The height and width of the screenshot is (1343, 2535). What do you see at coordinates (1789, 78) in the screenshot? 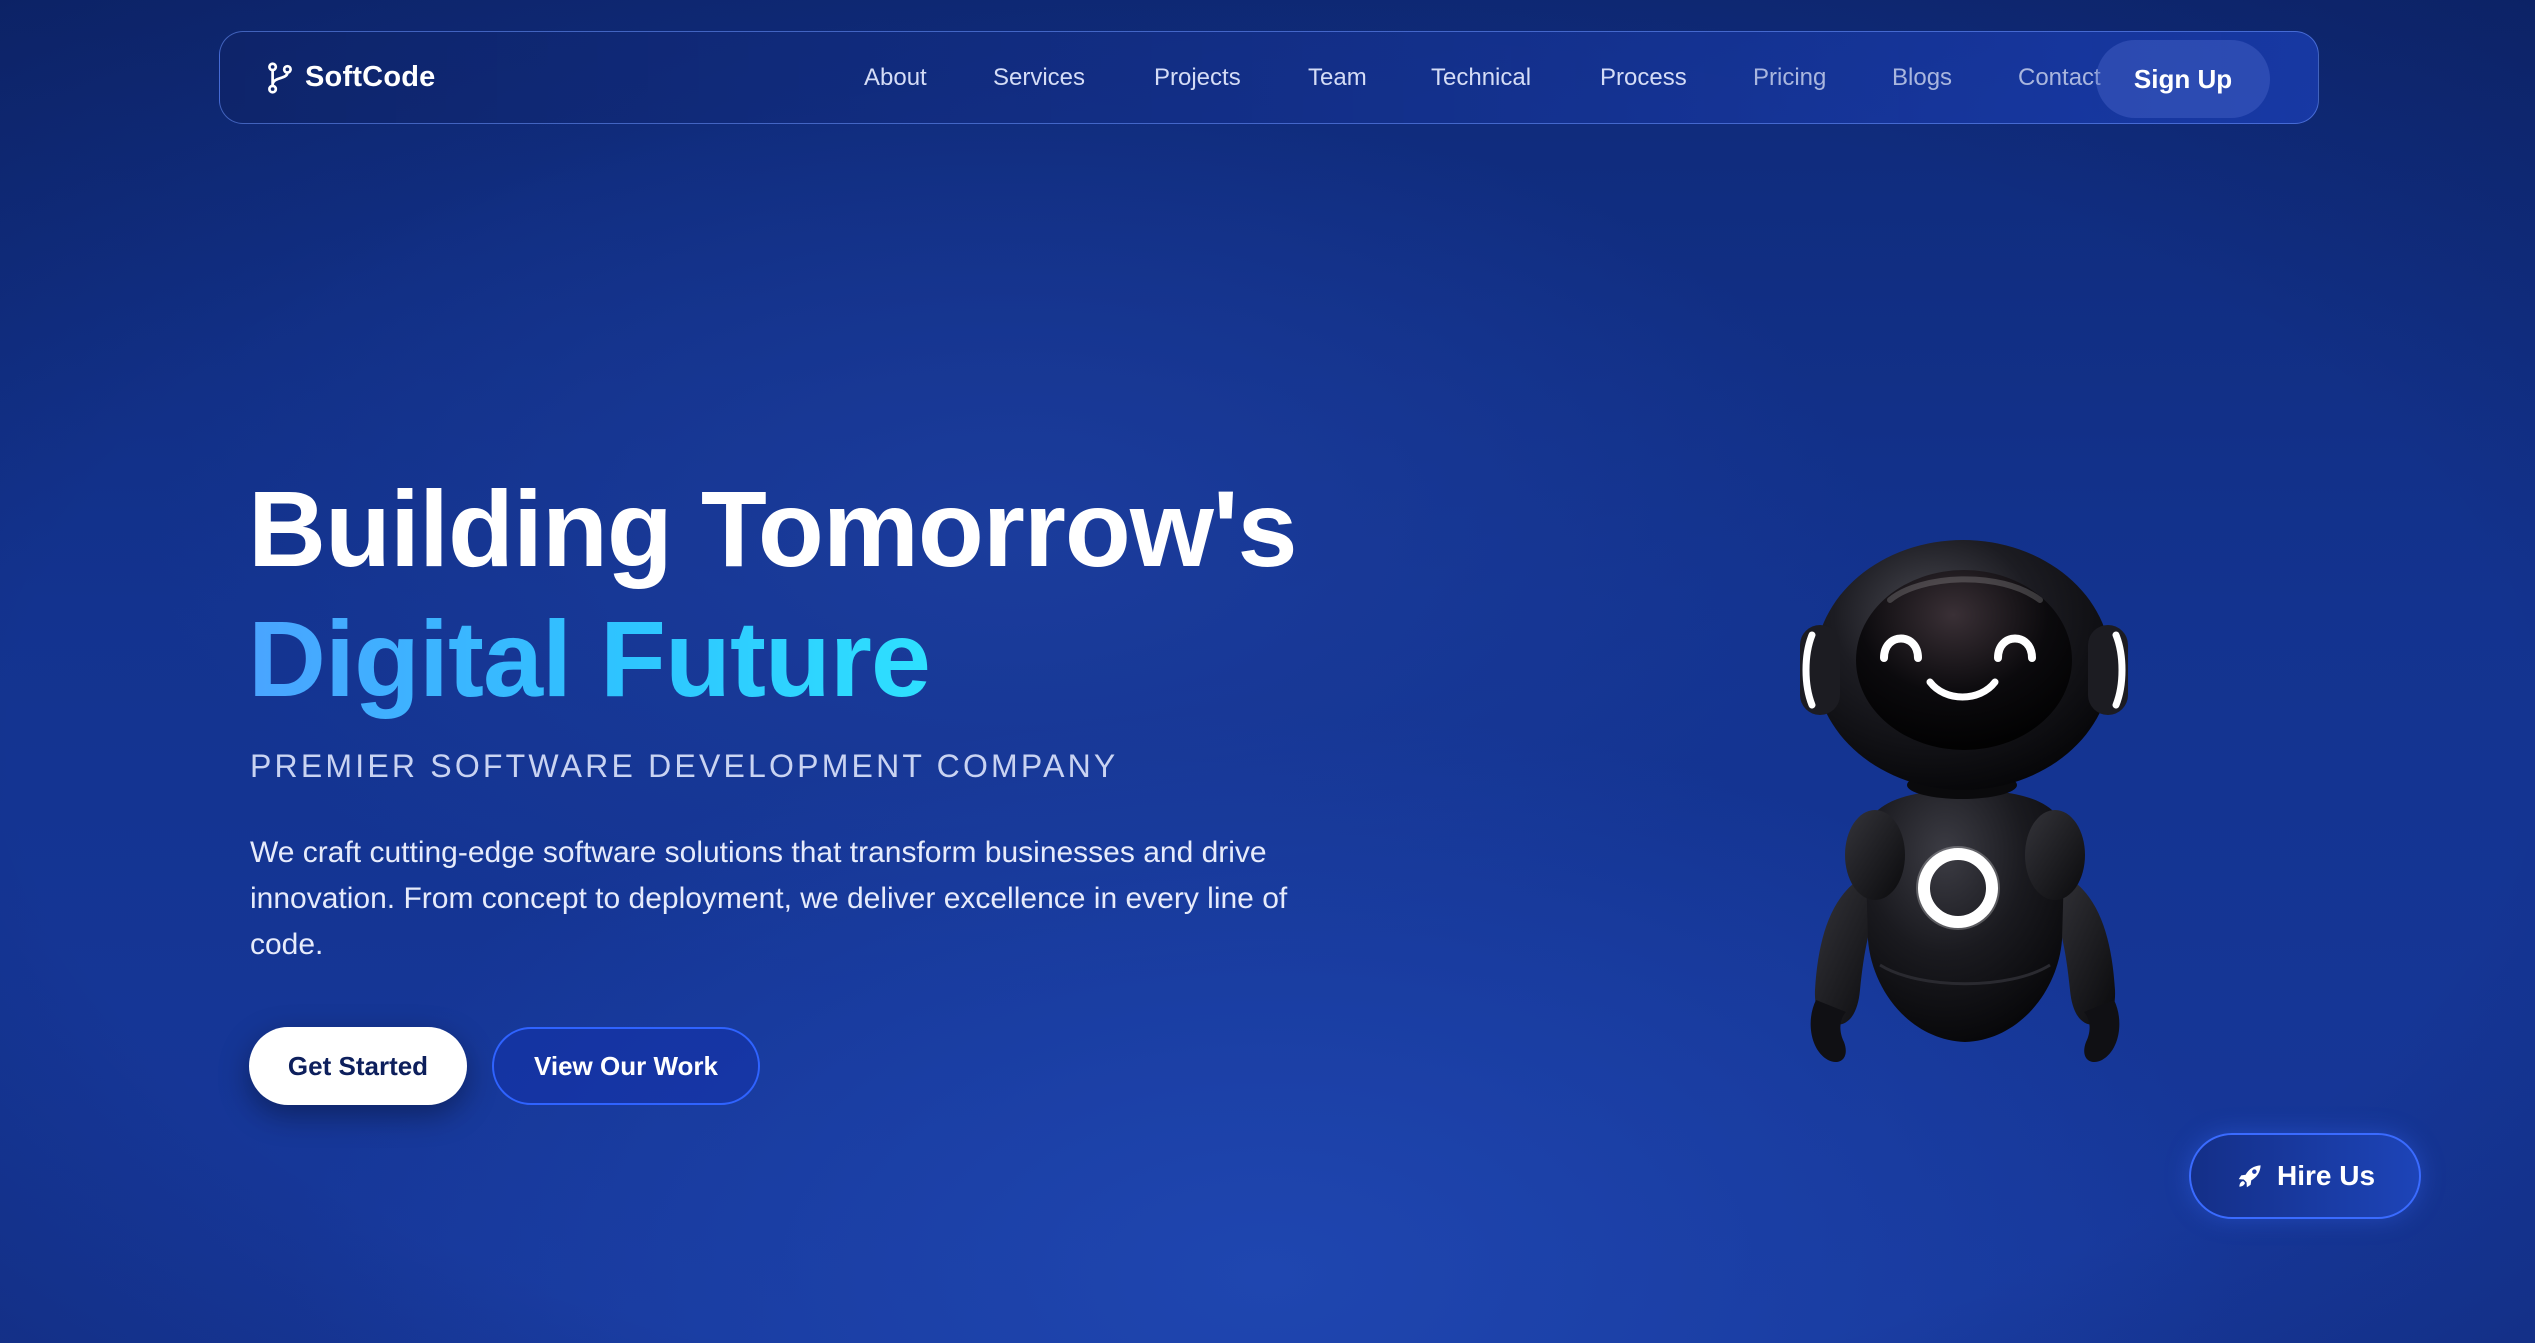
I see `nav-link-pricing: Pricing` at bounding box center [1789, 78].